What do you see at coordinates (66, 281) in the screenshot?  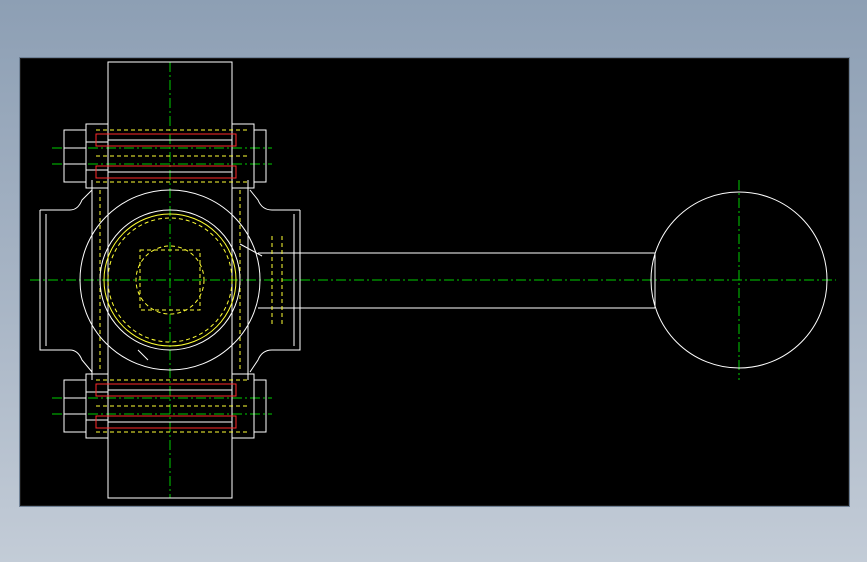 I see `left-boss` at bounding box center [66, 281].